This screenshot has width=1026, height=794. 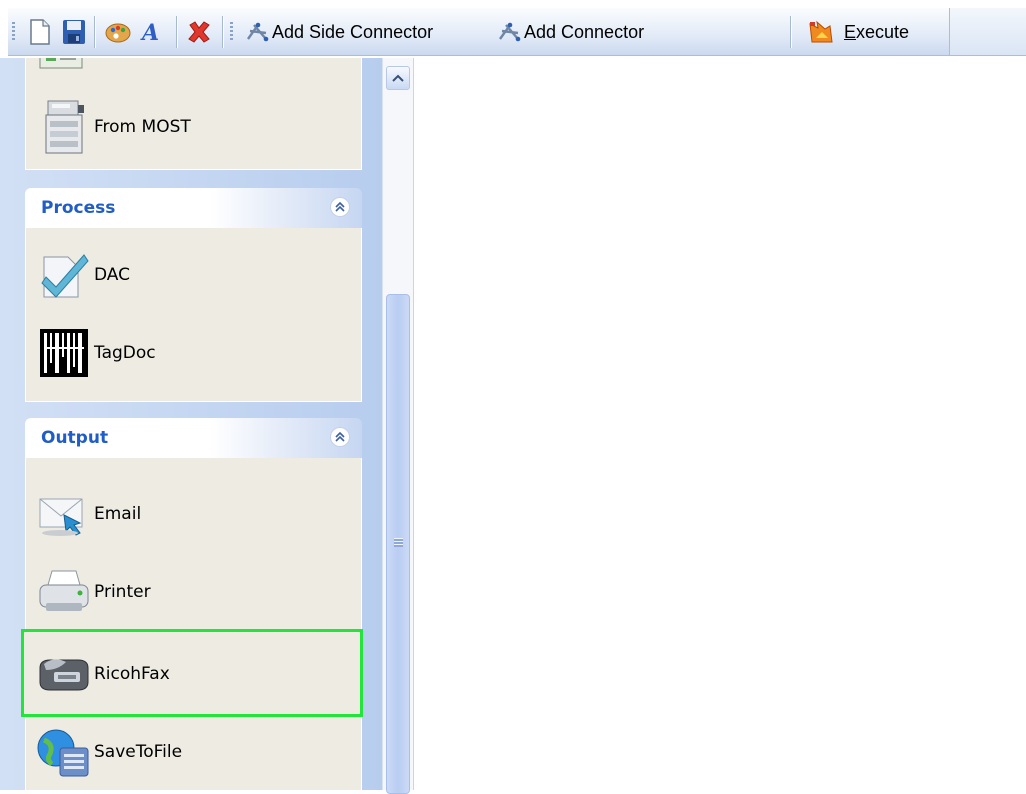 I want to click on toolbox-item-from-most: From MOST, so click(x=113, y=127).